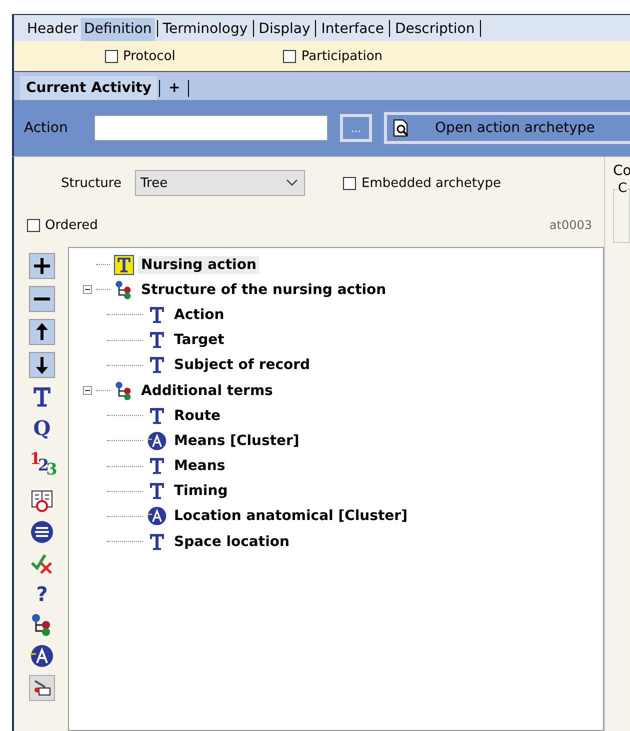  I want to click on slot-button, so click(42, 687).